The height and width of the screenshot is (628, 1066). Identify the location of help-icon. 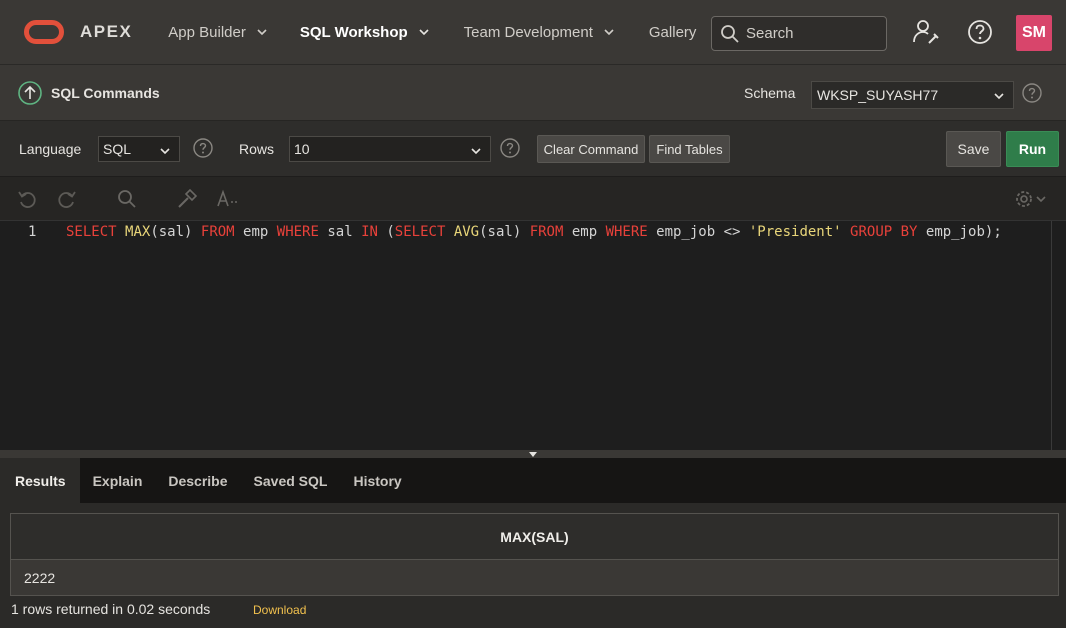
(980, 32).